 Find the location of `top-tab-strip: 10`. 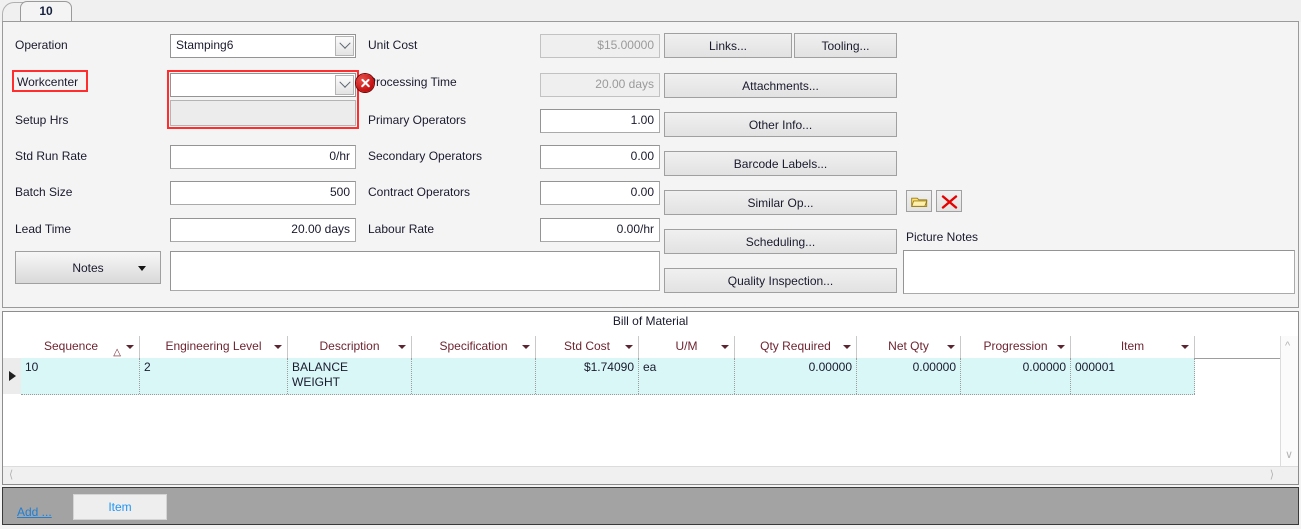

top-tab-strip: 10 is located at coordinates (650, 11).